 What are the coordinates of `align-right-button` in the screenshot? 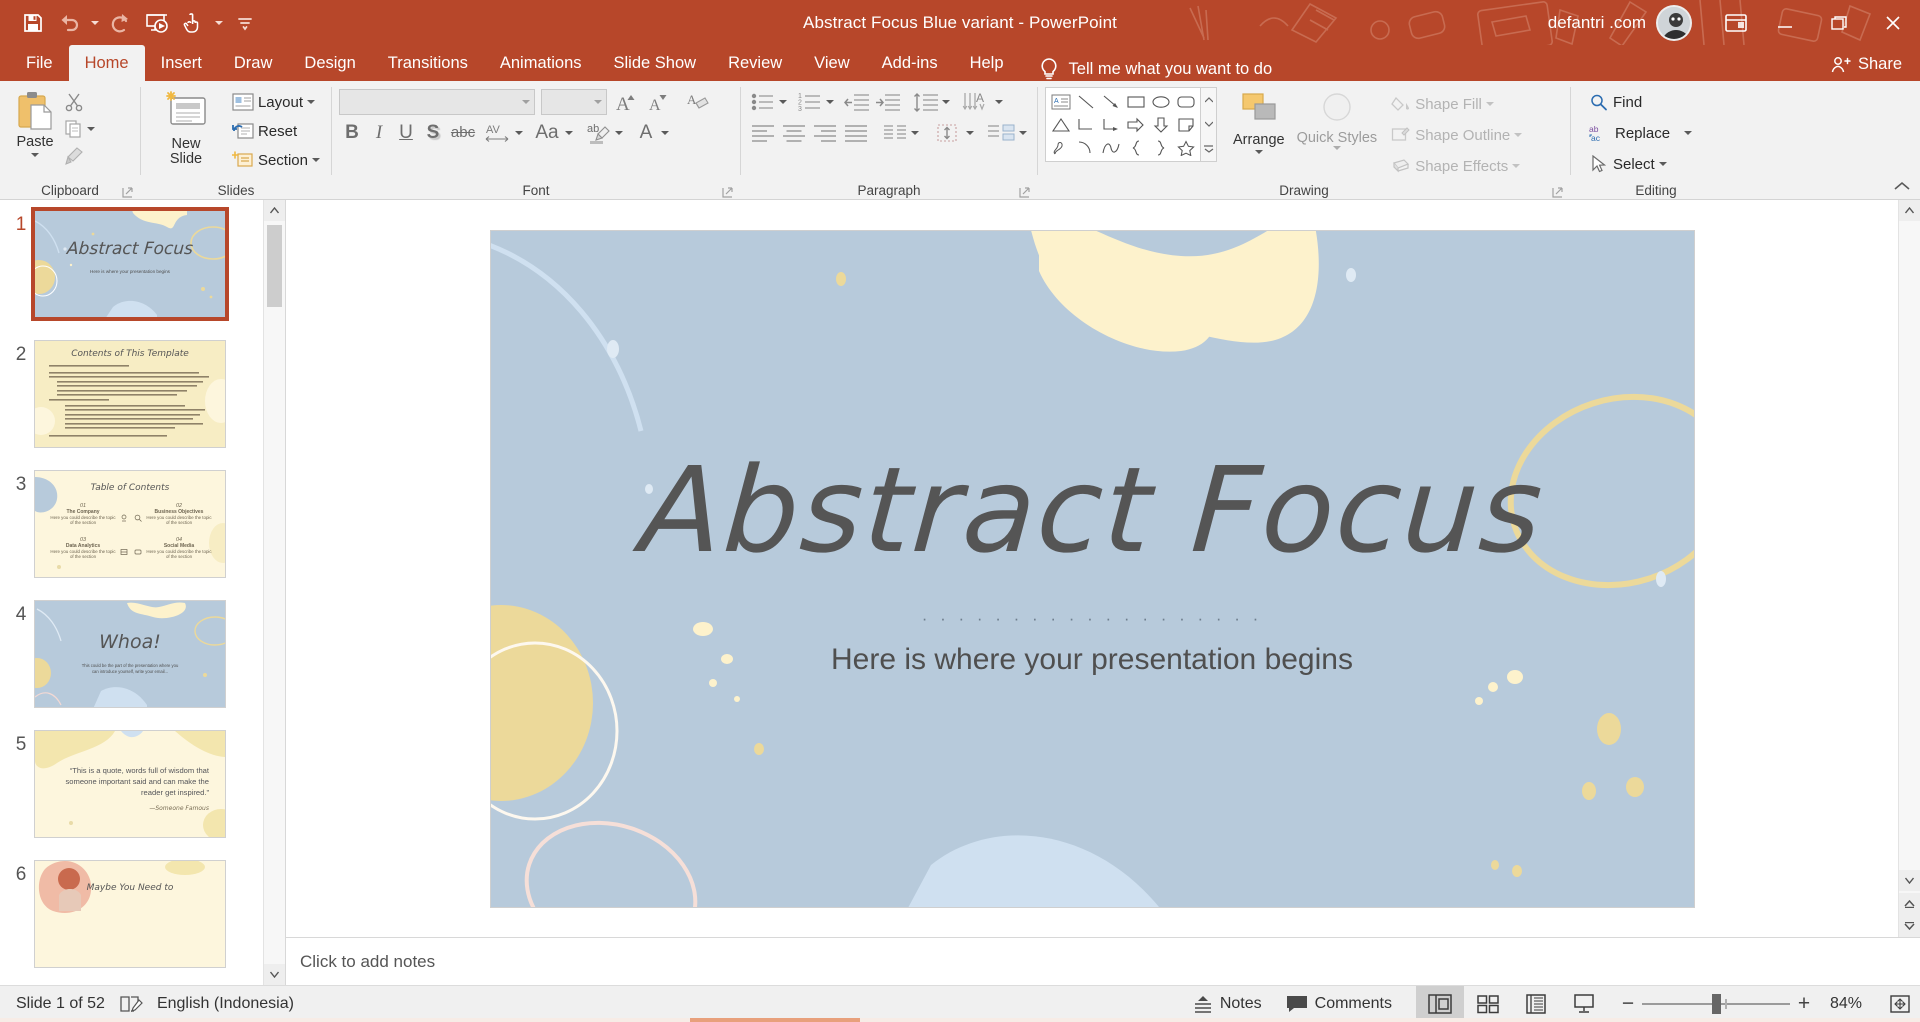 It's located at (825, 133).